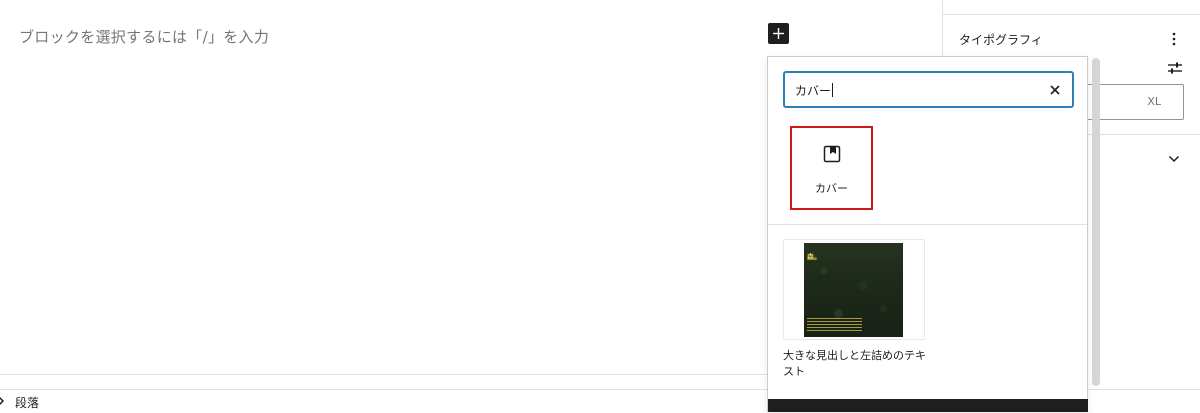 This screenshot has height=413, width=1200. I want to click on pattern-preview-title: 森。, so click(814, 257).